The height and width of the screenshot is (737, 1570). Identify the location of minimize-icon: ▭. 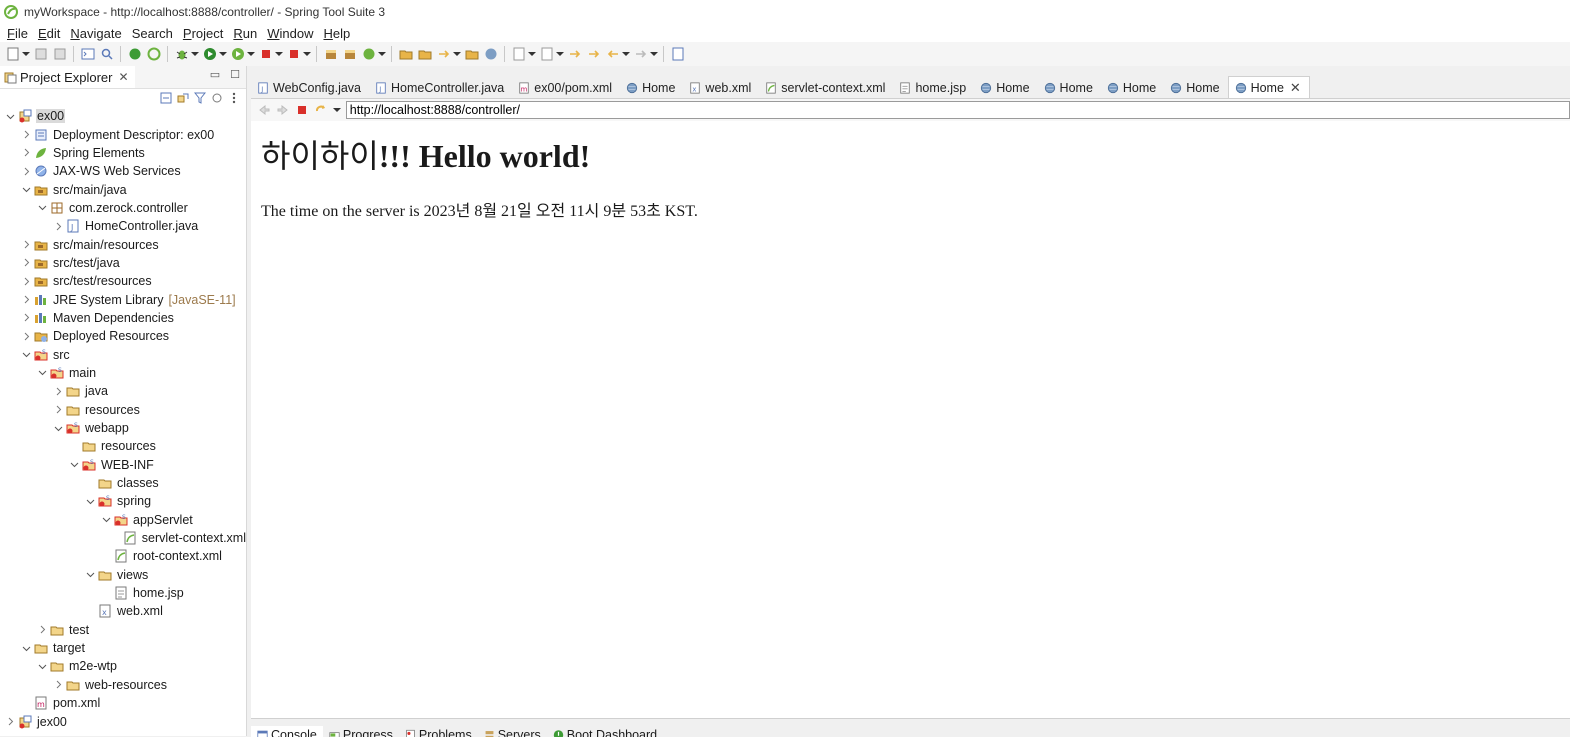
(215, 74).